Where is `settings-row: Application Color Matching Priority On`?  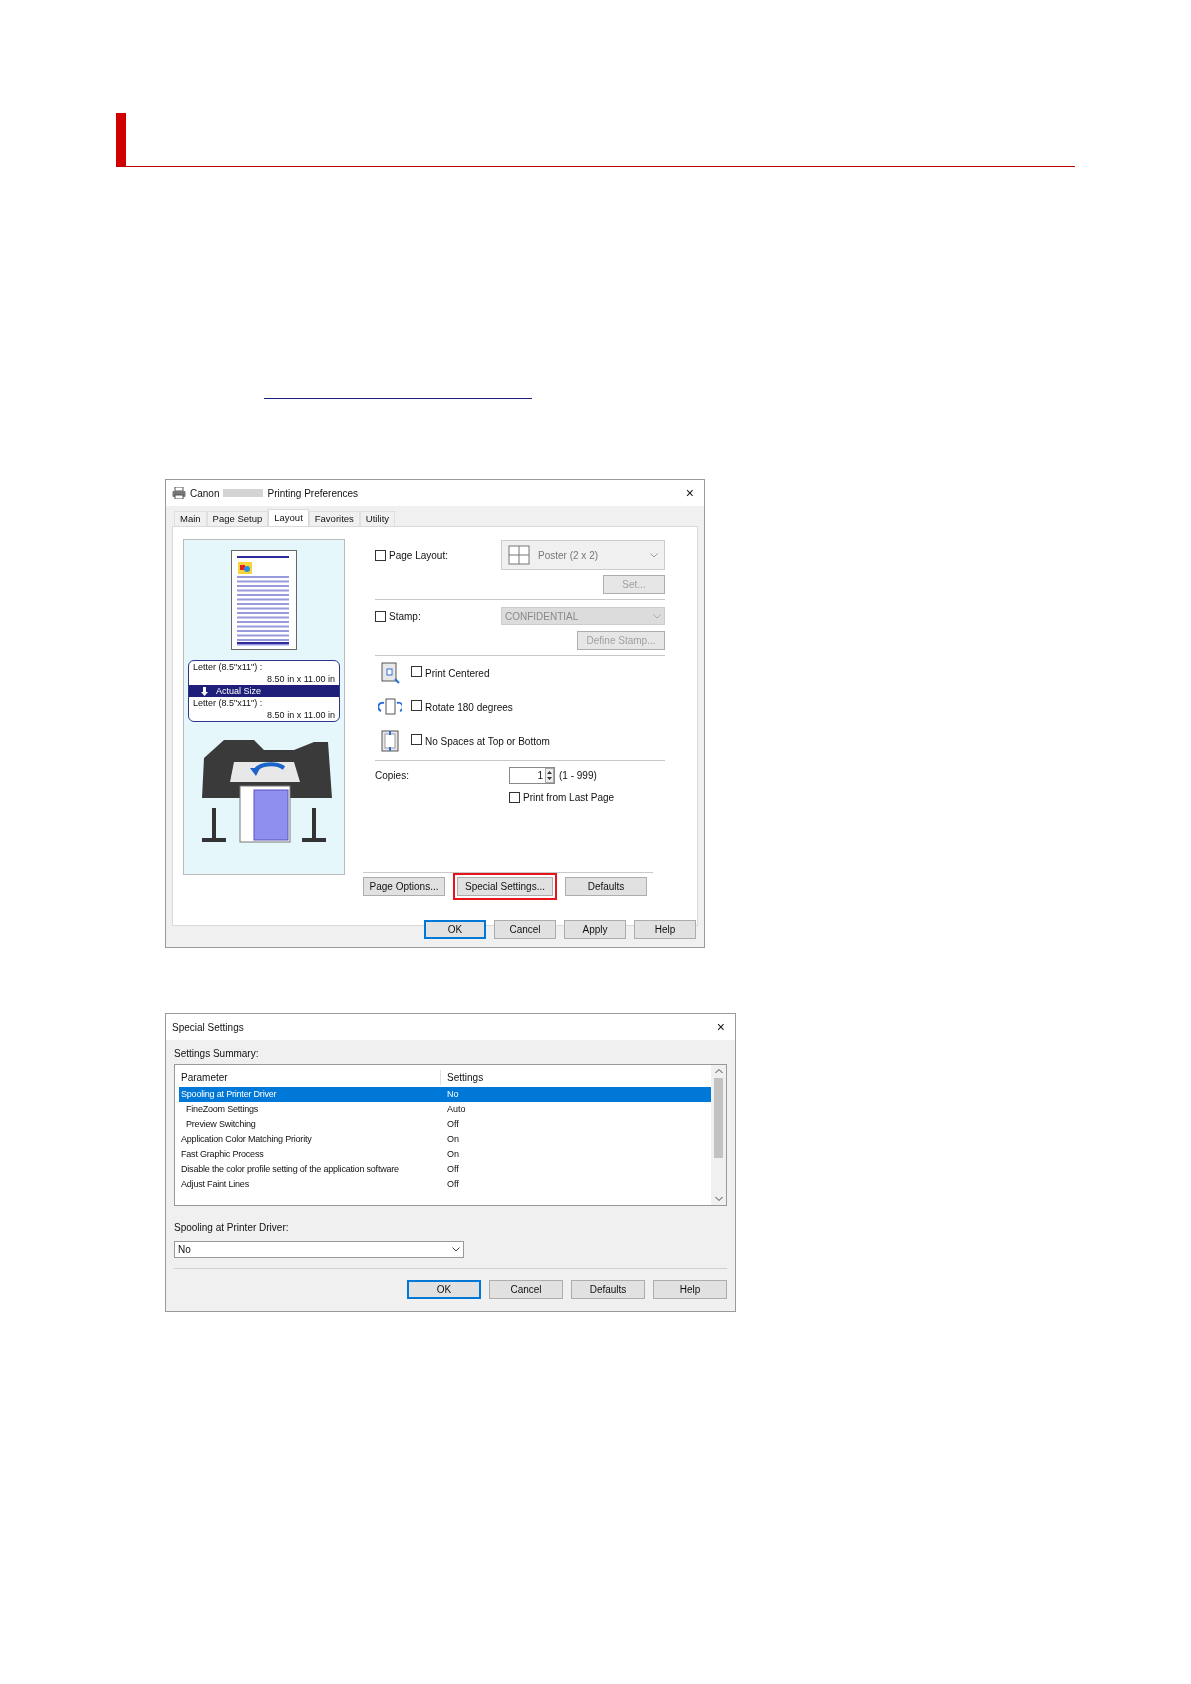 settings-row: Application Color Matching Priority On is located at coordinates (445, 1139).